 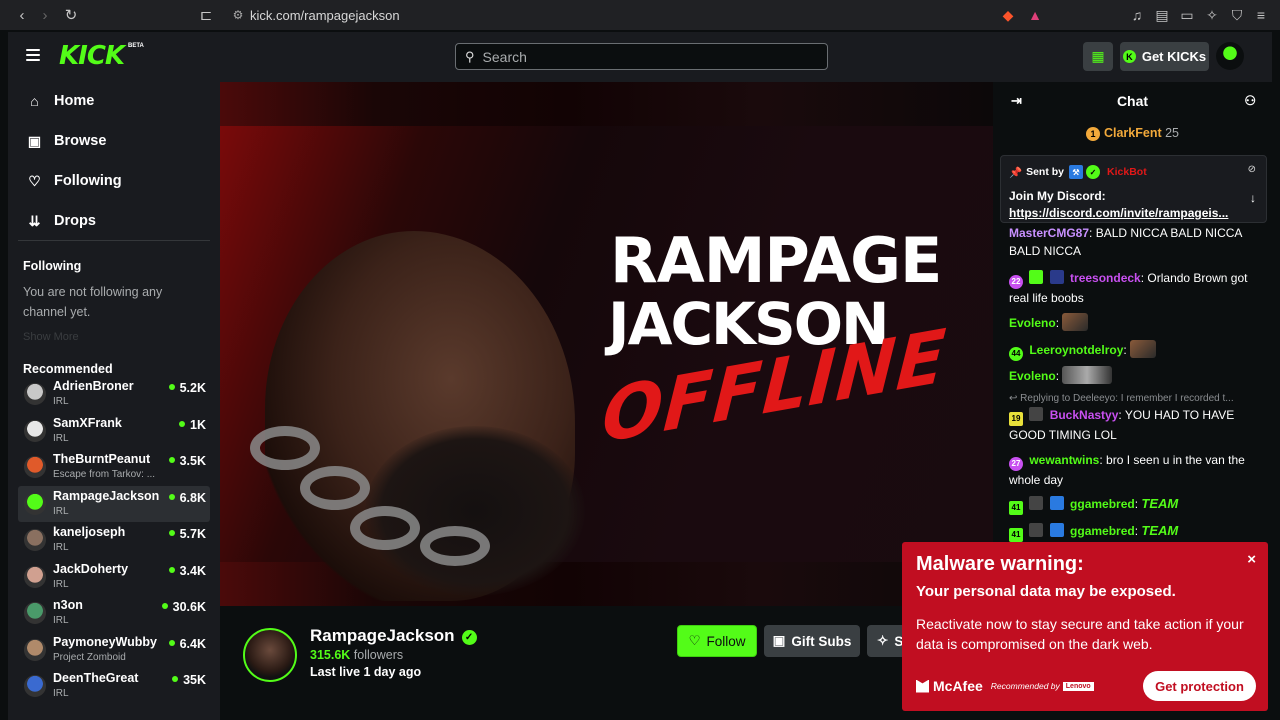 I want to click on followers-label: followers, so click(x=378, y=655).